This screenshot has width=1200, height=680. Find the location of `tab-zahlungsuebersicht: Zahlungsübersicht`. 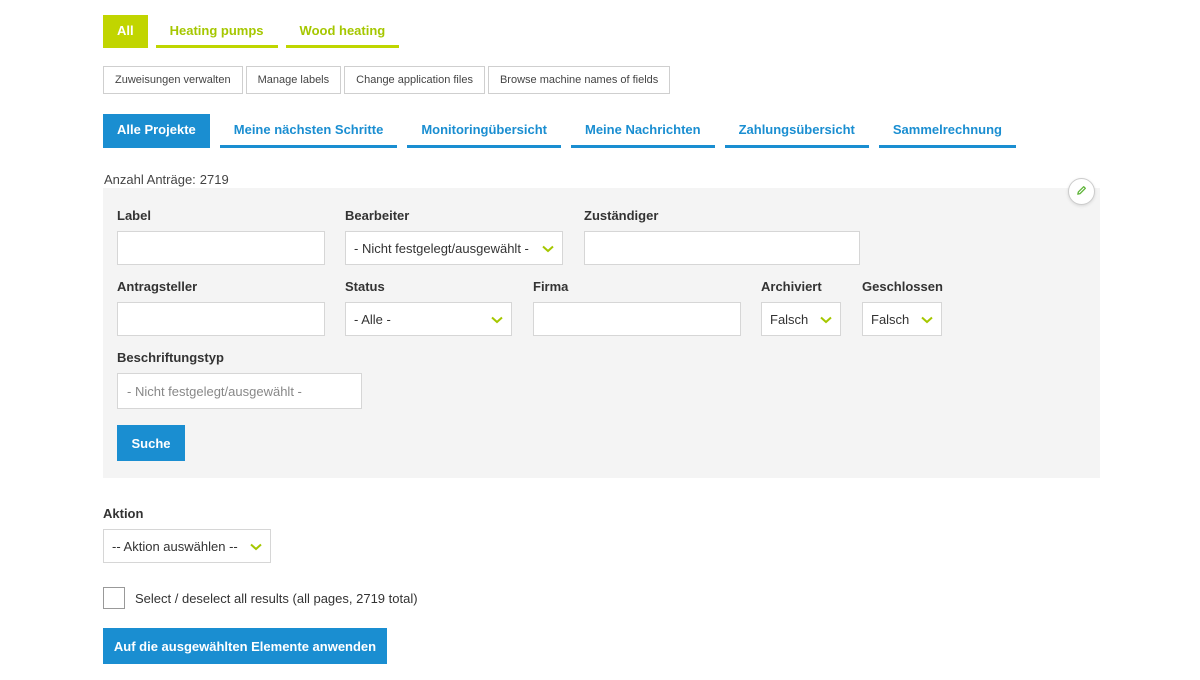

tab-zahlungsuebersicht: Zahlungsübersicht is located at coordinates (796, 131).